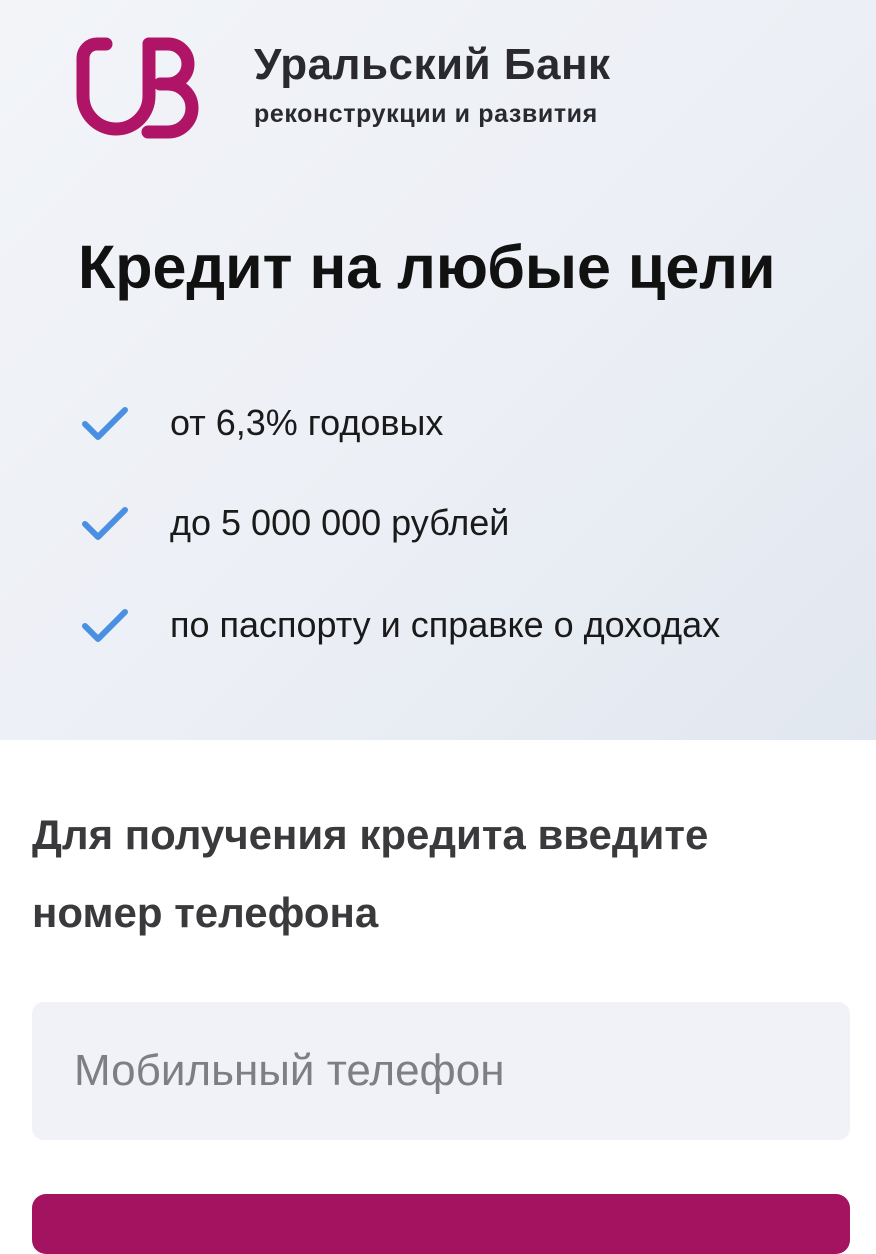  I want to click on feature-item-amount: до 5 000 000 рублей, so click(470, 525).